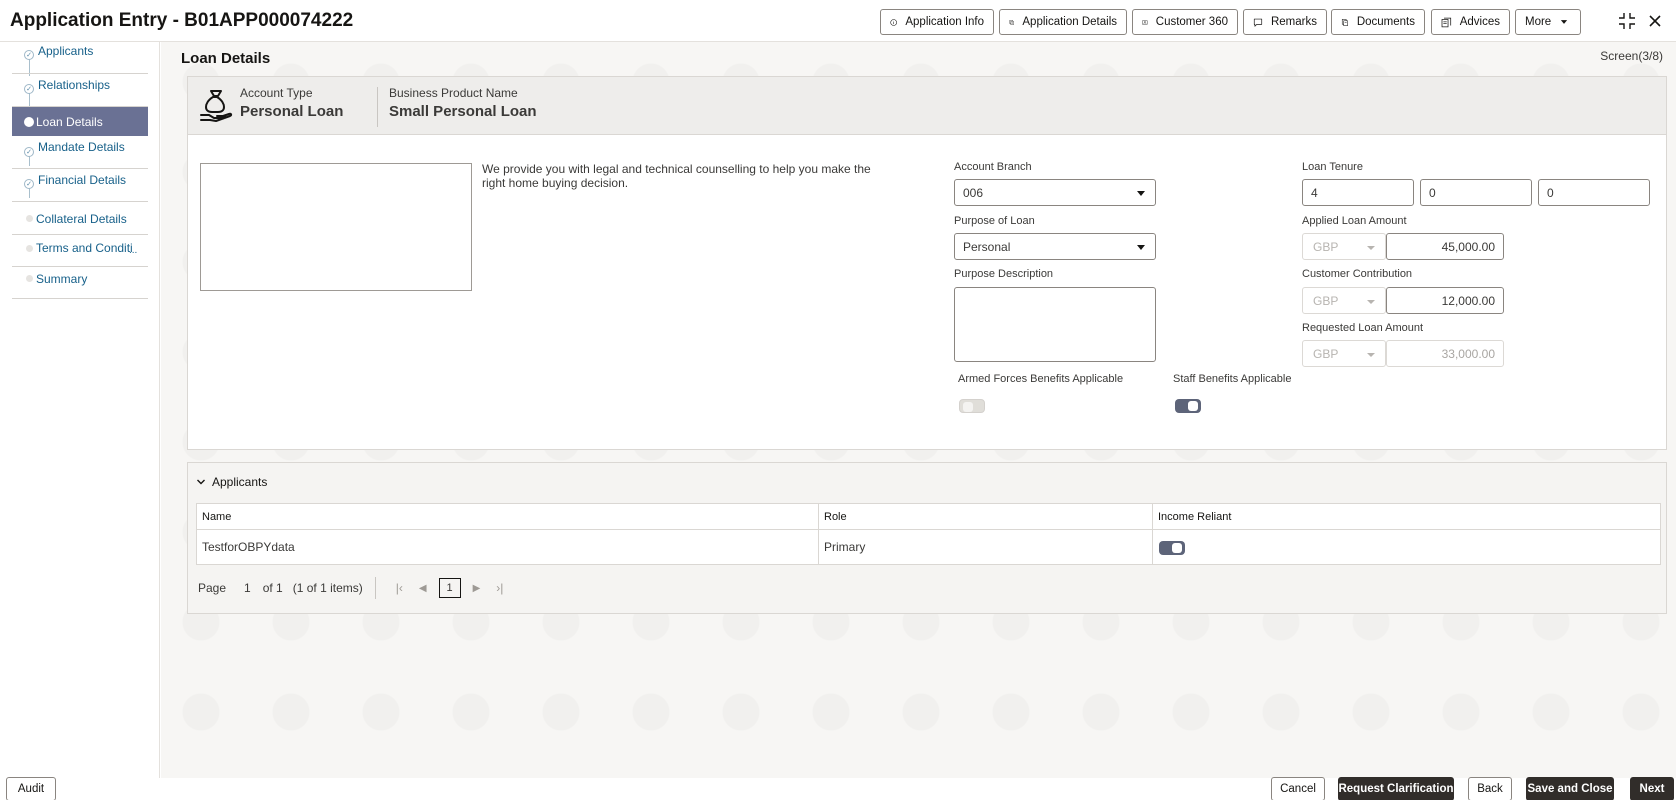  Describe the element at coordinates (292, 111) in the screenshot. I see `account-type-value: Personal Loan` at that location.